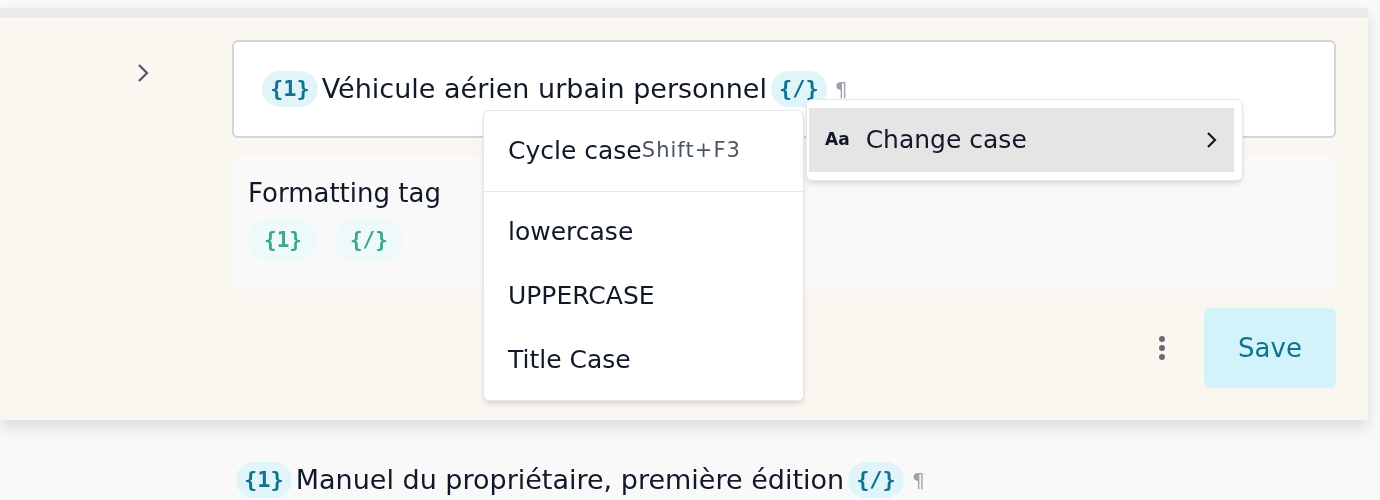  Describe the element at coordinates (691, 151) in the screenshot. I see `shortcut-text: Shift+F3` at that location.